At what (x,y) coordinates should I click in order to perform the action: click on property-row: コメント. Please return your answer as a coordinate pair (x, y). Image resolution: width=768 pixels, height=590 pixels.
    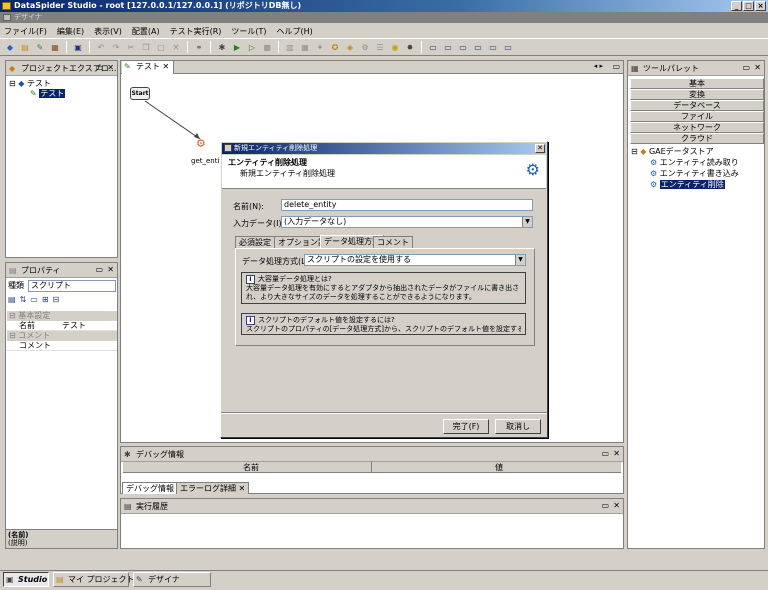
    Looking at the image, I should click on (62, 346).